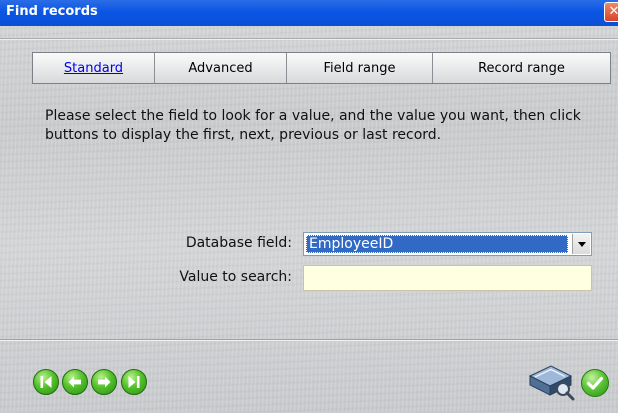 The image size is (618, 413). What do you see at coordinates (309, 340) in the screenshot?
I see `footer-divider` at bounding box center [309, 340].